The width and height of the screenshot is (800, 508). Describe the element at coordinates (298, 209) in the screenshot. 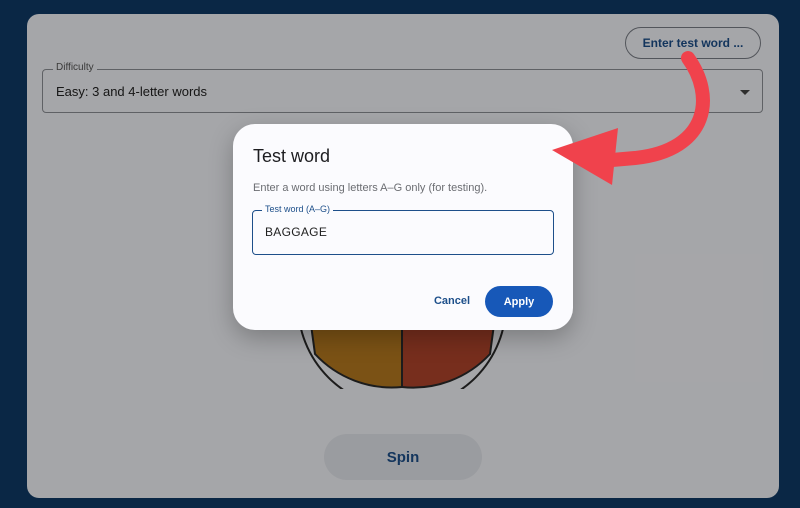

I see `test-word-input-label: Test word (A–G)` at that location.